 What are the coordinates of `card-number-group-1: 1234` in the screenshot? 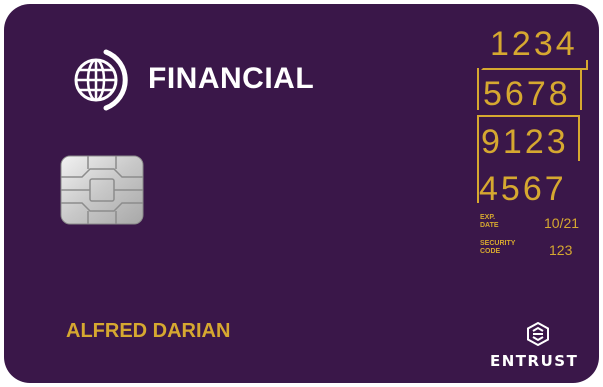 It's located at (534, 44).